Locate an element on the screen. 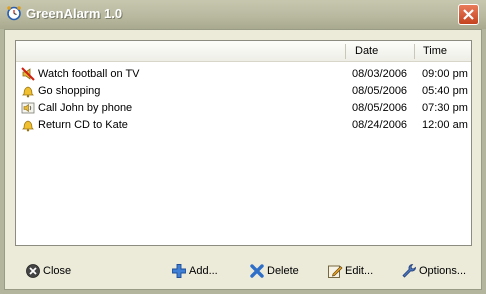  window-title: GreenAlarm 1.0 is located at coordinates (74, 13).